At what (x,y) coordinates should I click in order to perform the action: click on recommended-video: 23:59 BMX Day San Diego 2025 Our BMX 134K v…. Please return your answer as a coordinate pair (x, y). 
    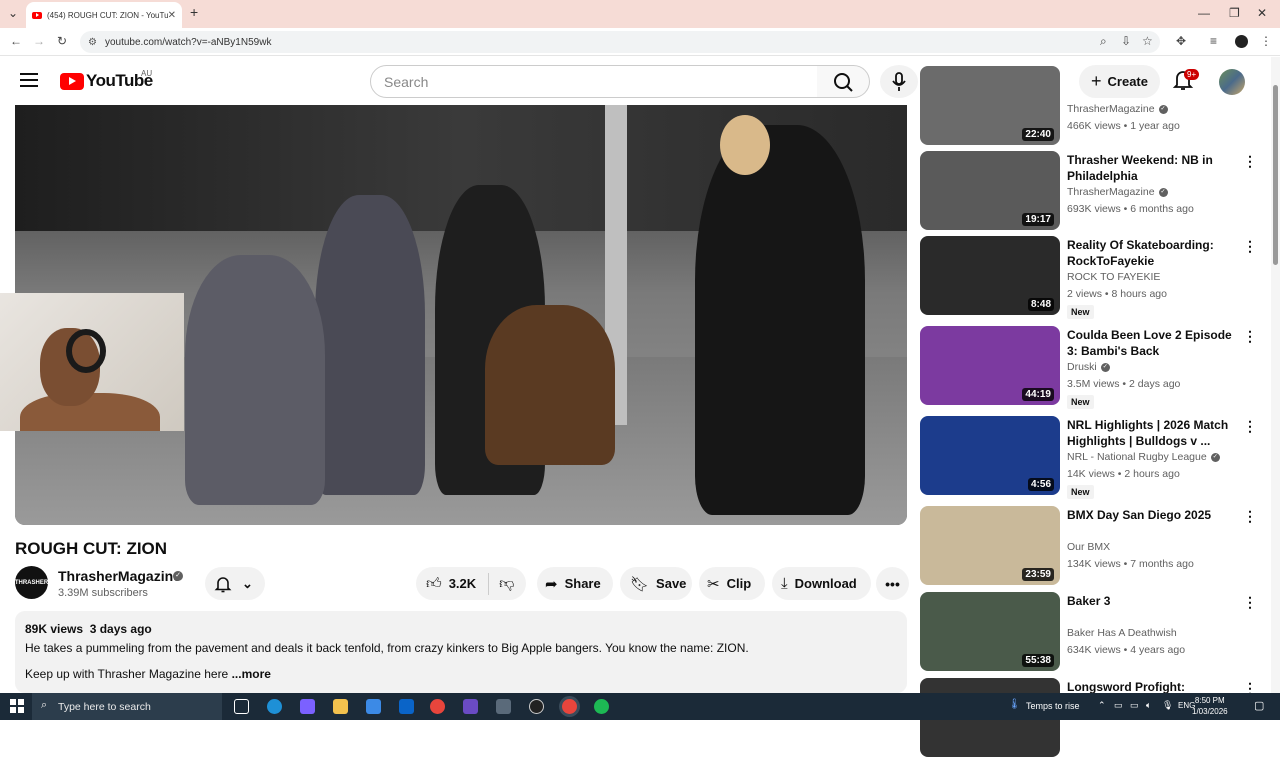
    Looking at the image, I should click on (1090, 546).